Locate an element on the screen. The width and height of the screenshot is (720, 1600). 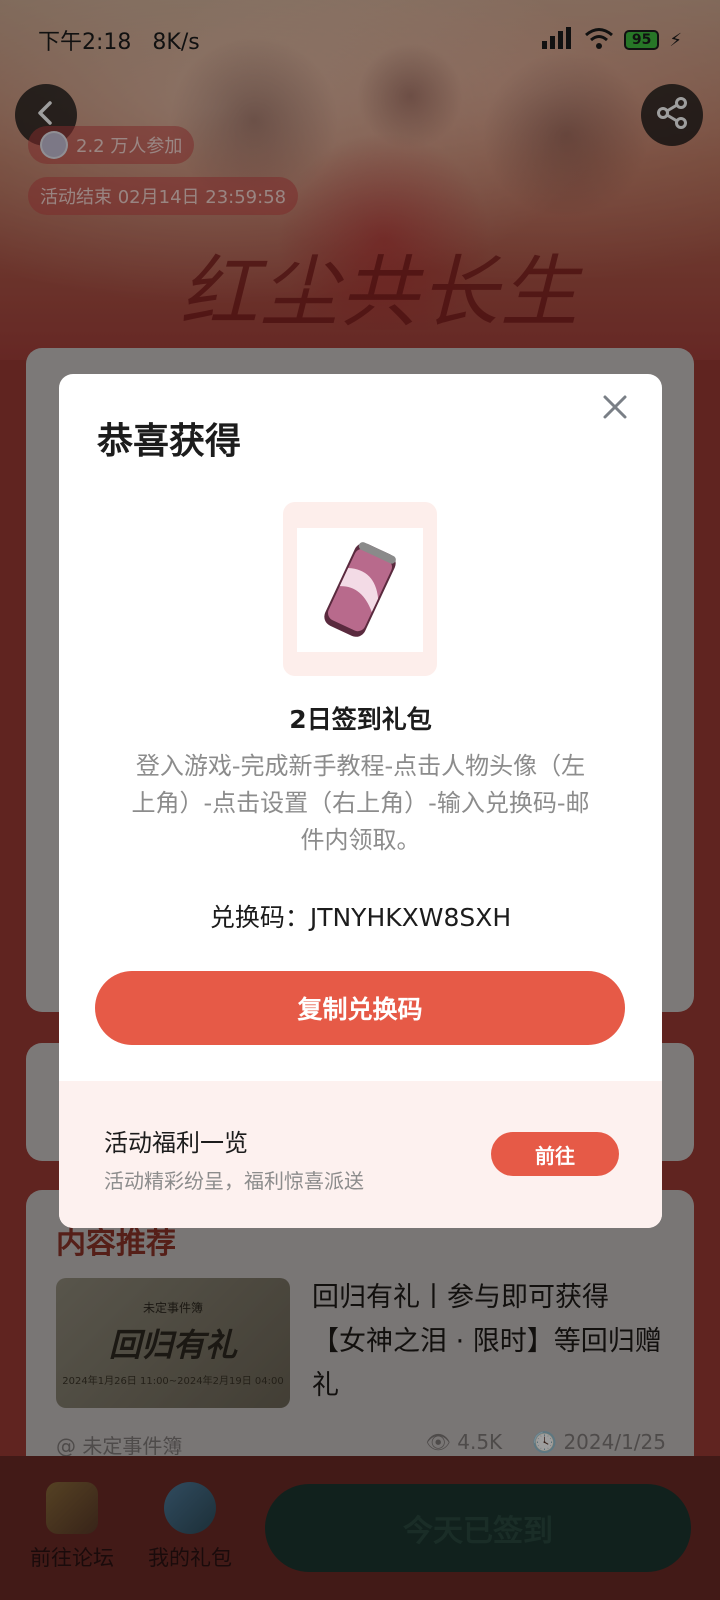
gift-item-frame is located at coordinates (360, 589).